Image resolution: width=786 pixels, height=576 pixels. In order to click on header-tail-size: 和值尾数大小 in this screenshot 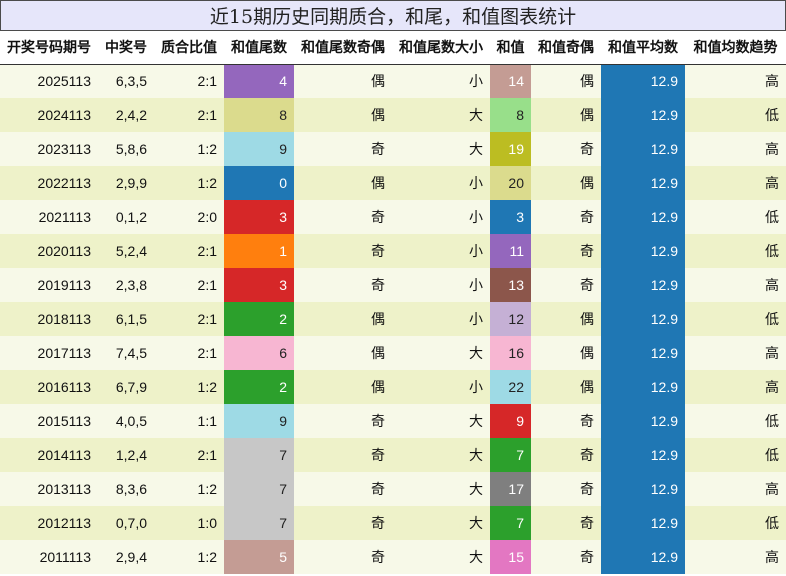, I will do `click(441, 48)`.